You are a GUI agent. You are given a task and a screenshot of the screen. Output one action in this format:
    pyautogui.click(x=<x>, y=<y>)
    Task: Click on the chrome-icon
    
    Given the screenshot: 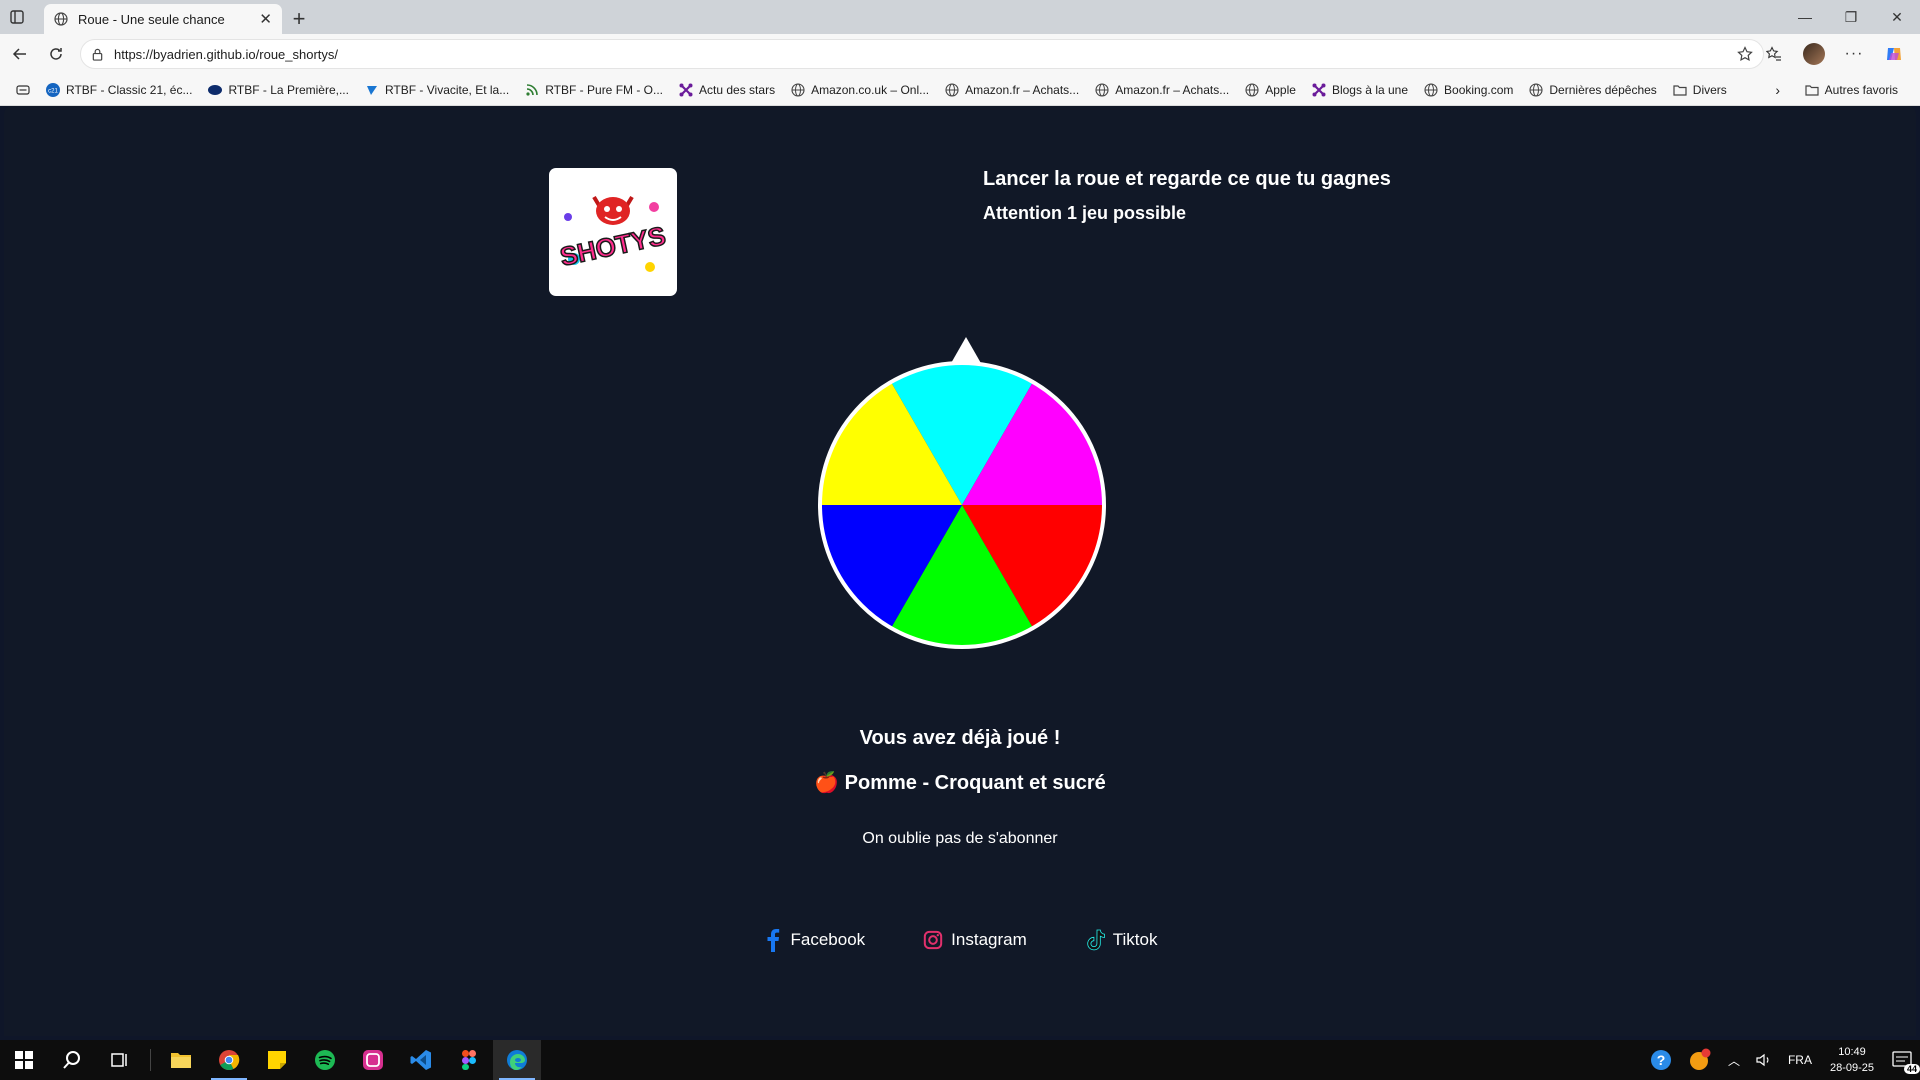 What is the action you would take?
    pyautogui.click(x=229, y=1060)
    